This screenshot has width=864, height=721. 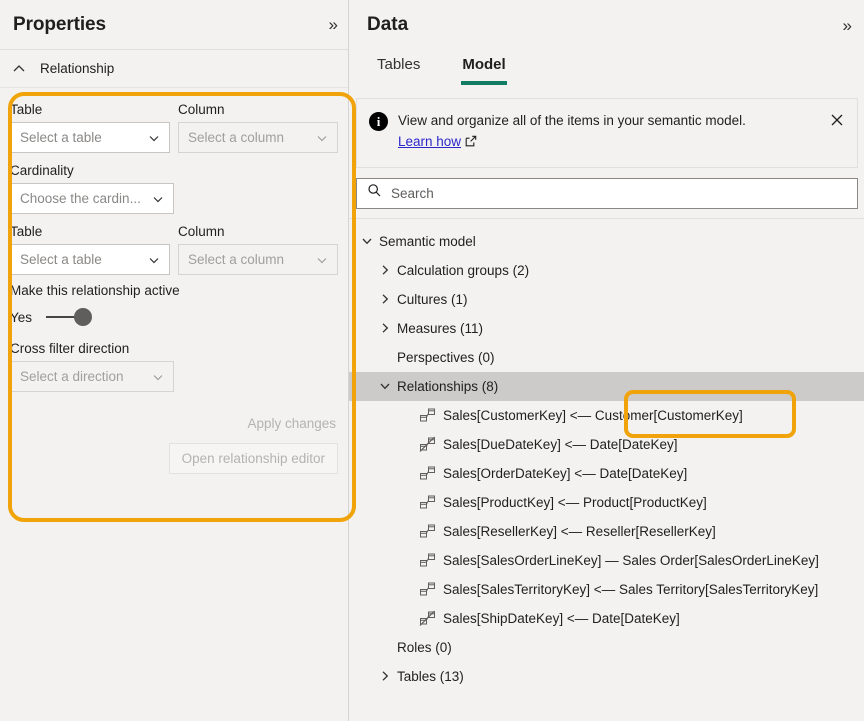 What do you see at coordinates (424, 647) in the screenshot?
I see `tree-item-label: Roles (0)` at bounding box center [424, 647].